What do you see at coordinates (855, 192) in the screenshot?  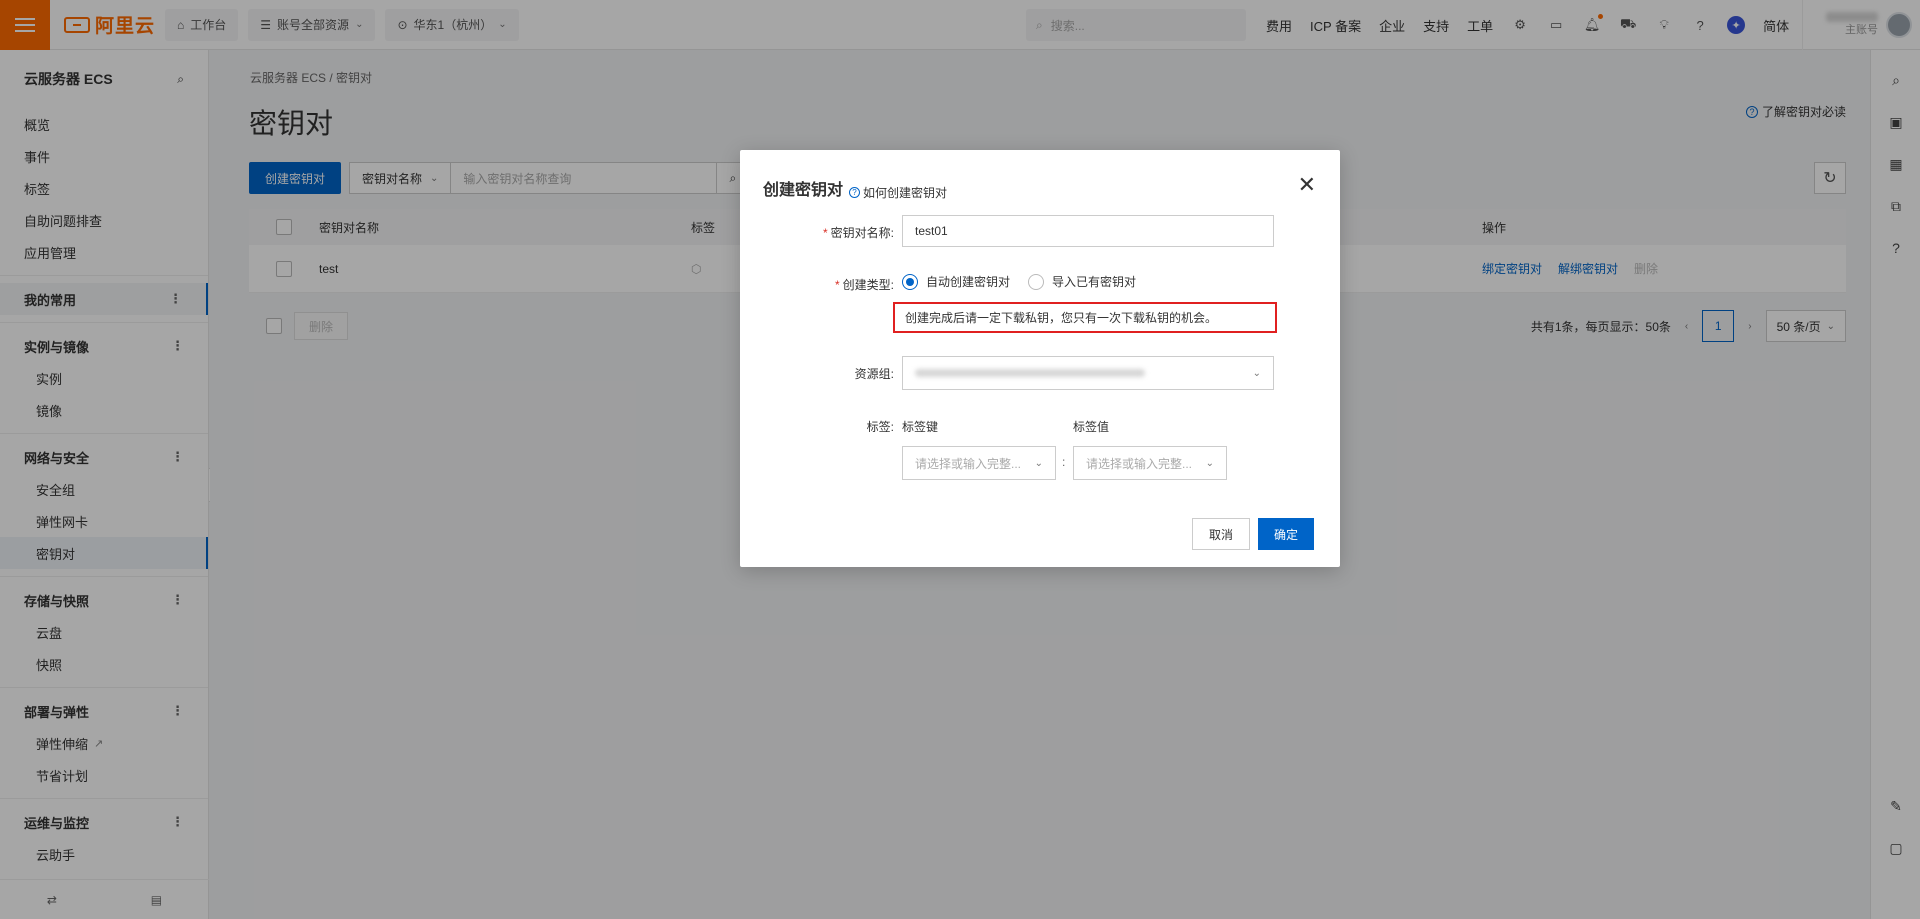 I see `help-circle-icon: ?` at bounding box center [855, 192].